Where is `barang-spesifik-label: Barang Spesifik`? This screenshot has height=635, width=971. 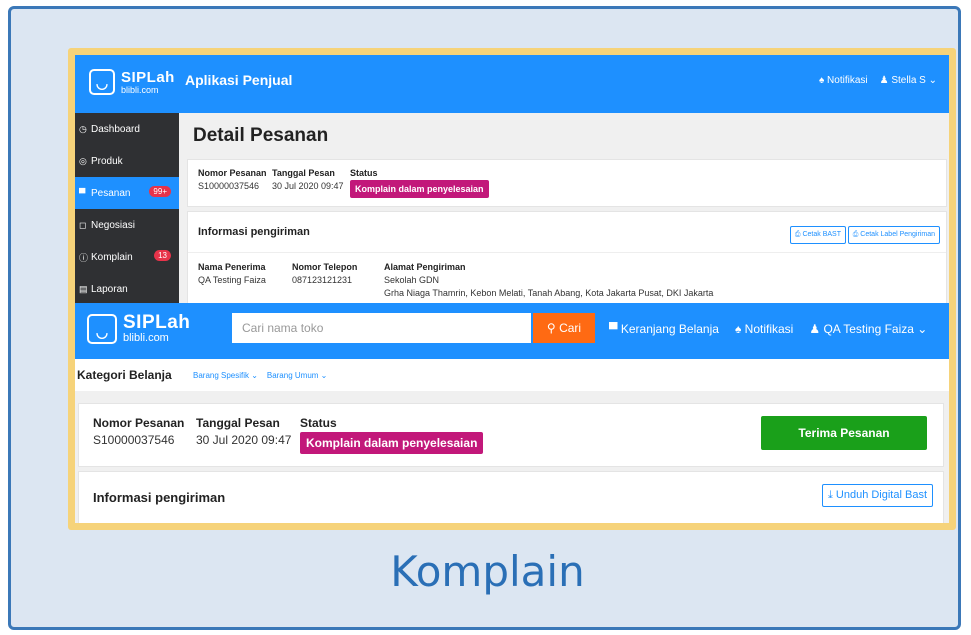 barang-spesifik-label: Barang Spesifik is located at coordinates (221, 375).